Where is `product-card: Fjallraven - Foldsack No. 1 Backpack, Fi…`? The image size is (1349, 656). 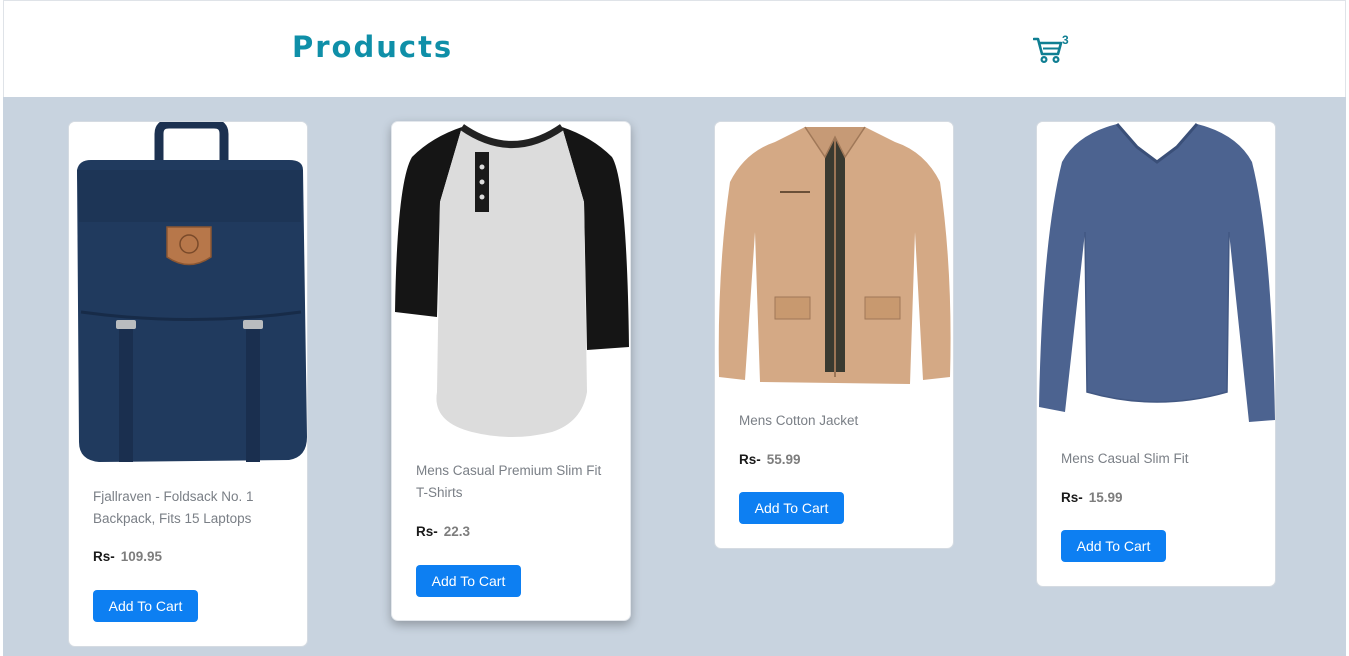 product-card: Fjallraven - Foldsack No. 1 Backpack, Fi… is located at coordinates (188, 384).